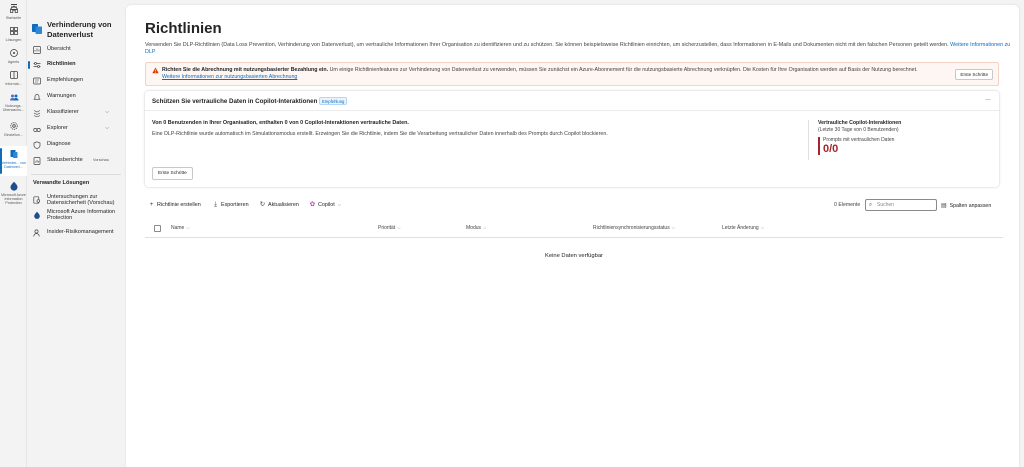 This screenshot has width=1024, height=467. I want to click on copilot-button: ✿ Copilot ⌵, so click(325, 205).